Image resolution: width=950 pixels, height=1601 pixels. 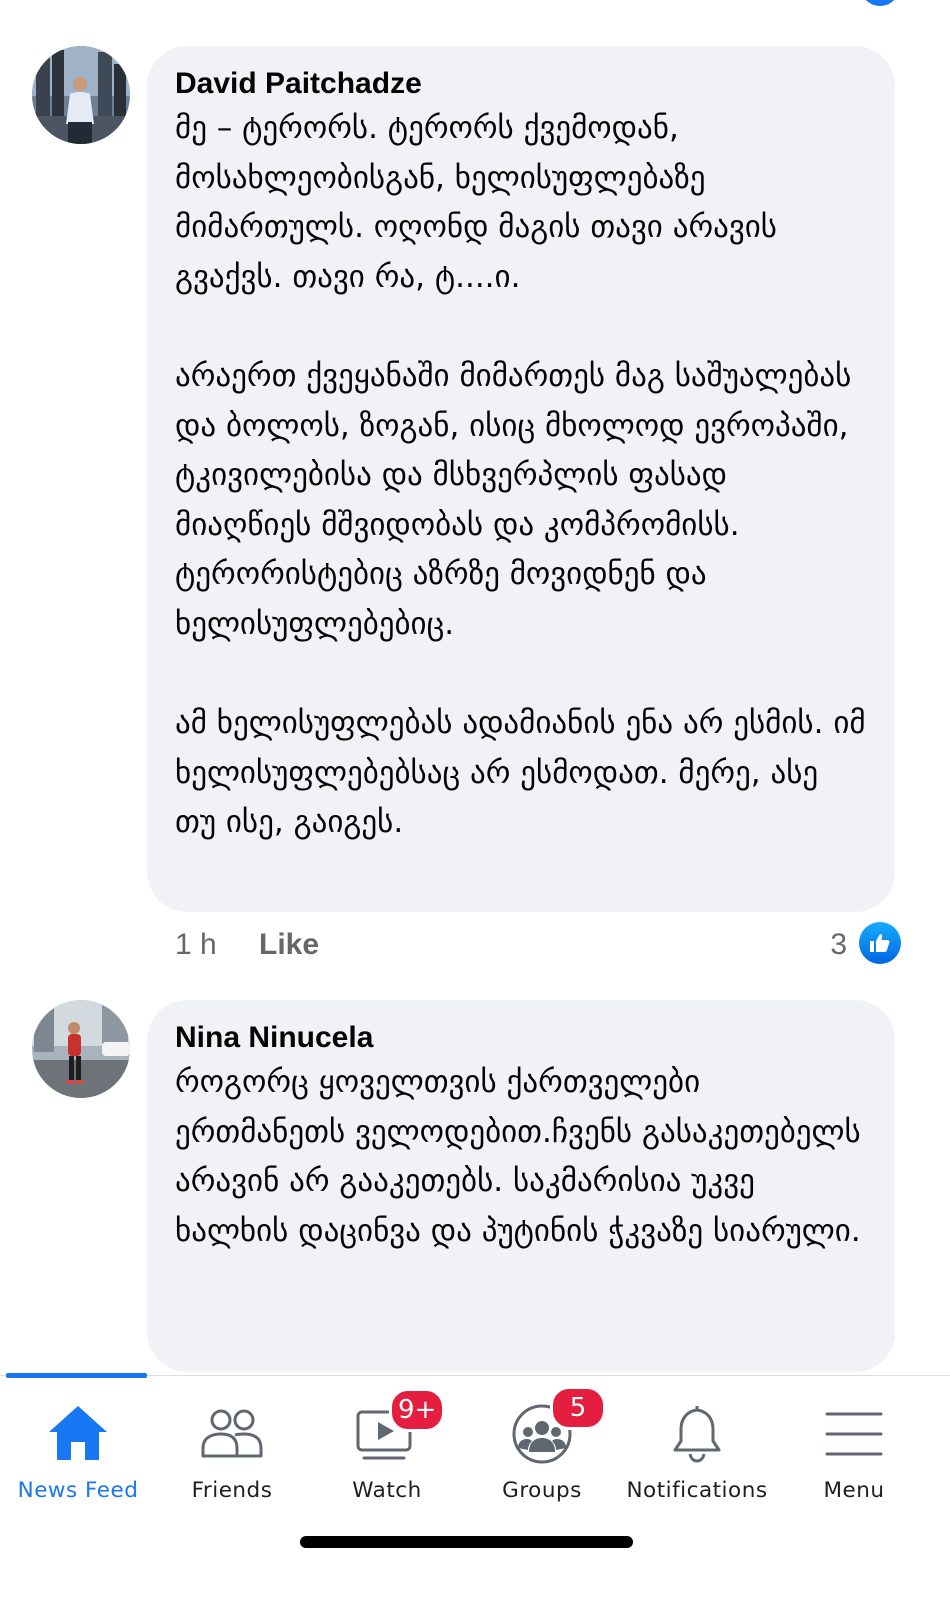 I want to click on notification-badge: 9+, so click(x=417, y=1410).